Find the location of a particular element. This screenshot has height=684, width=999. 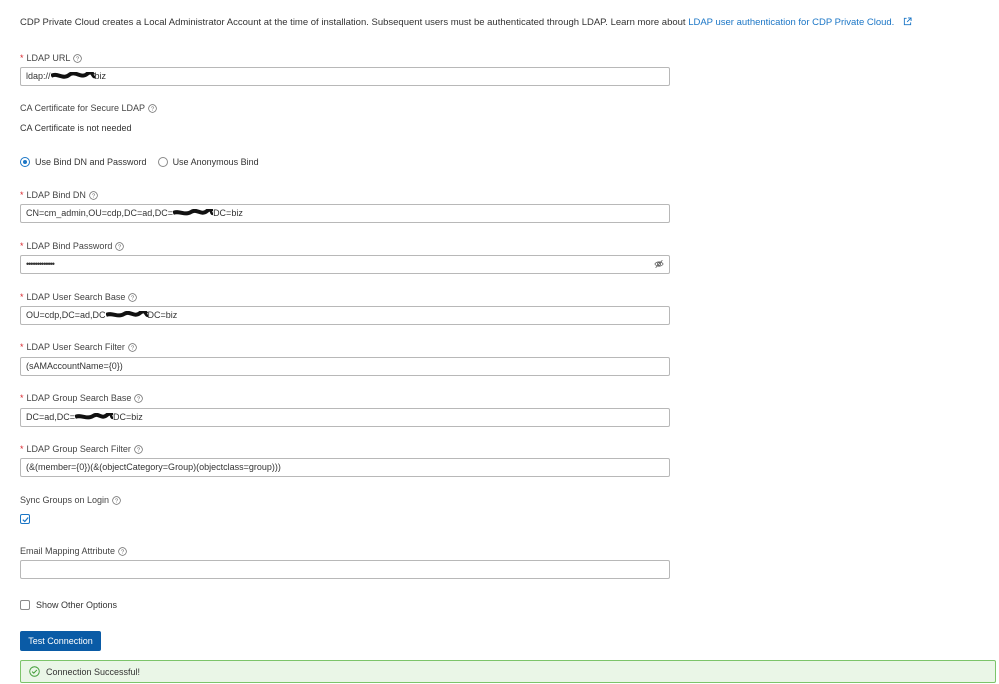

check-circle-icon is located at coordinates (34, 671).